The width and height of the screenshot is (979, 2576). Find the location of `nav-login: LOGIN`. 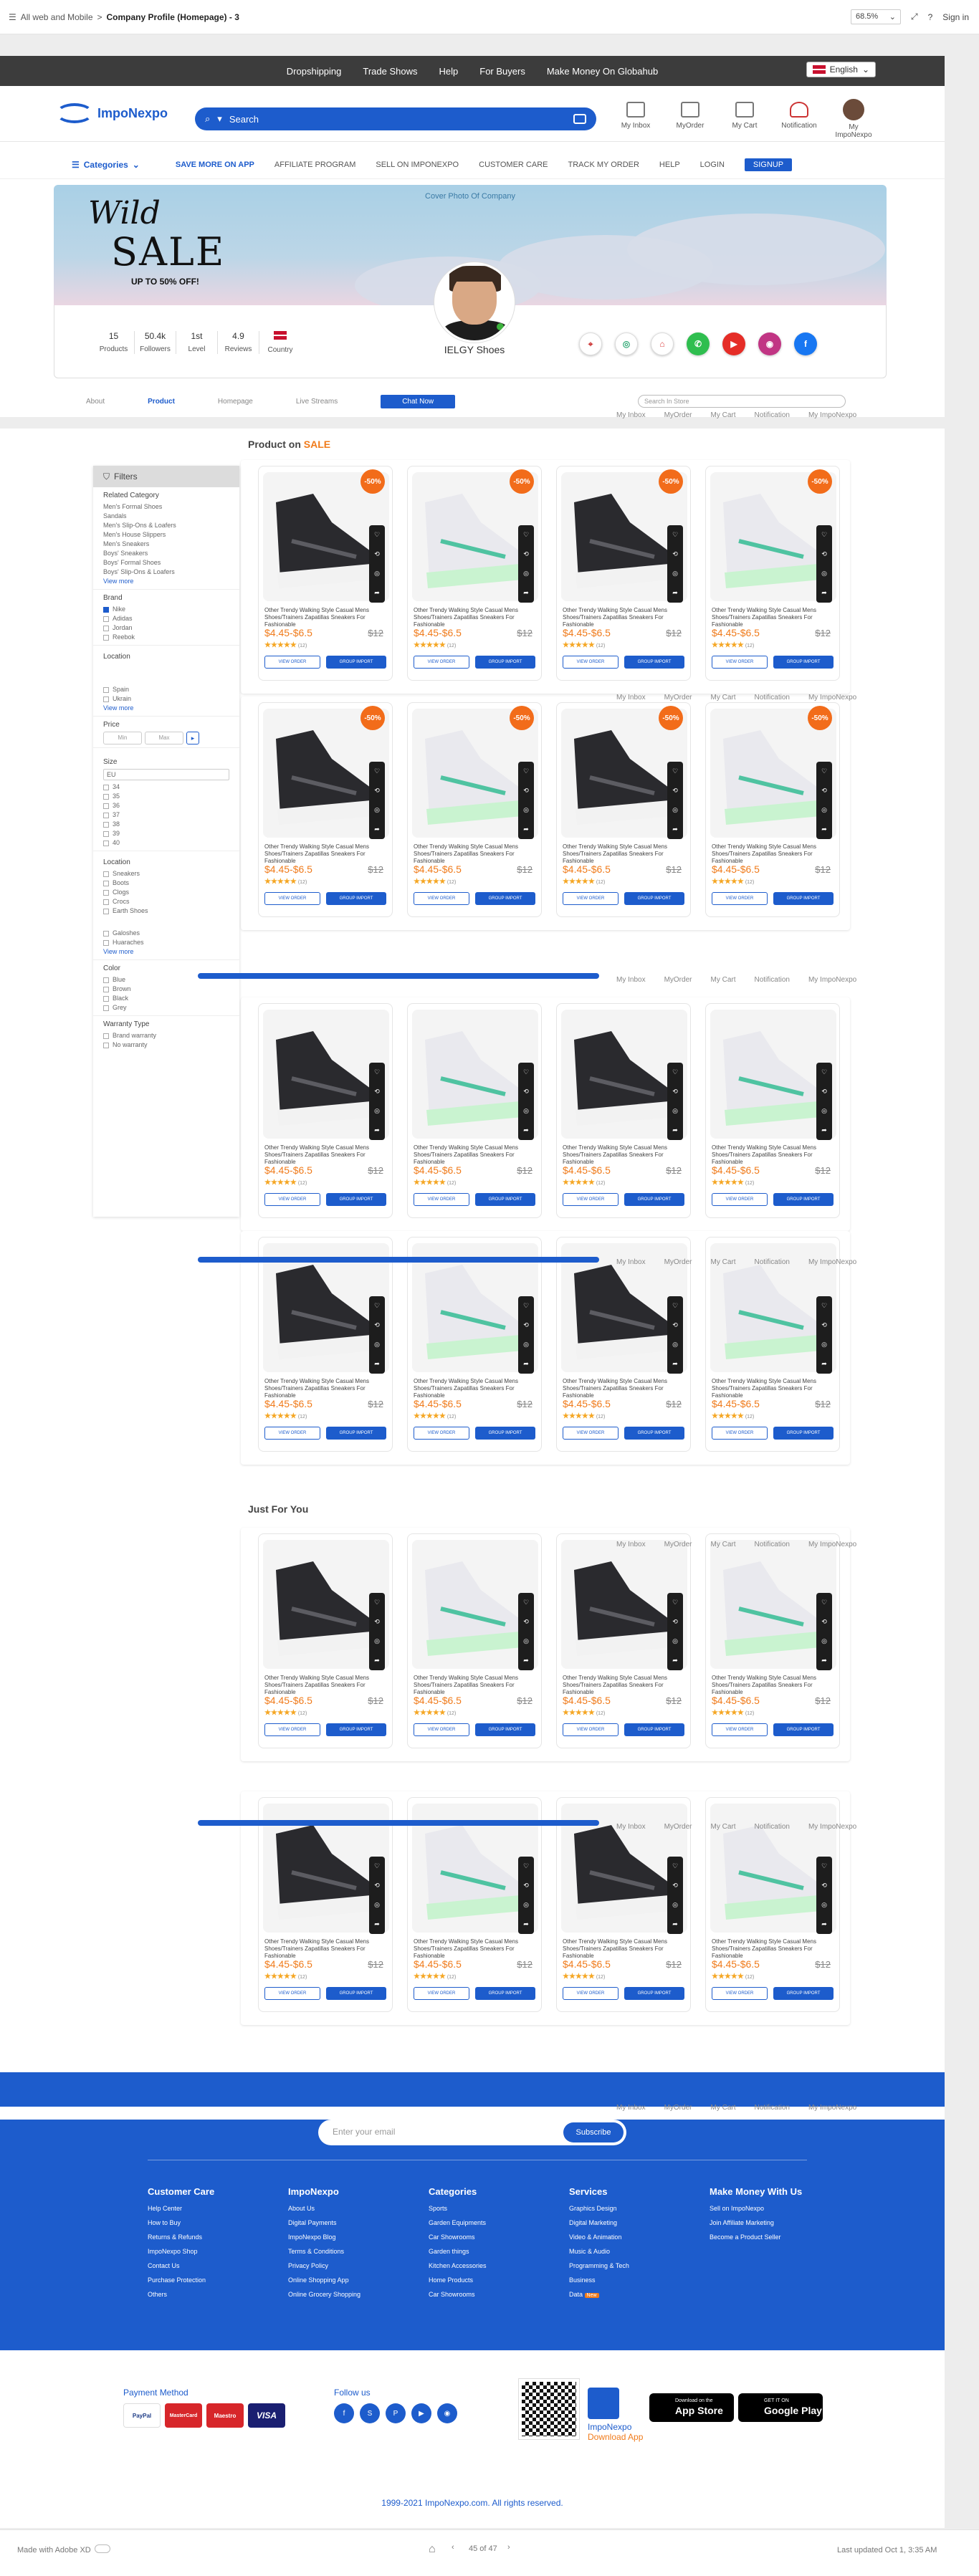

nav-login: LOGIN is located at coordinates (712, 165).